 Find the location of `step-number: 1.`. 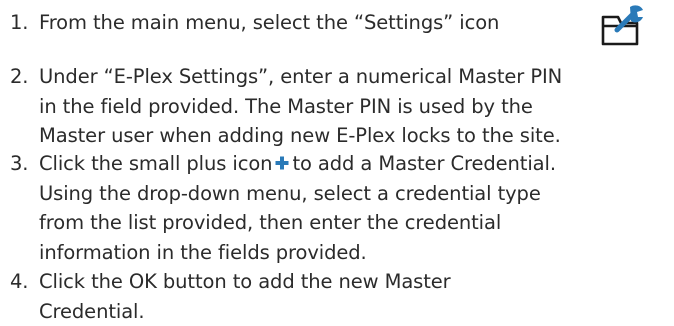

step-number: 1. is located at coordinates (24, 23).